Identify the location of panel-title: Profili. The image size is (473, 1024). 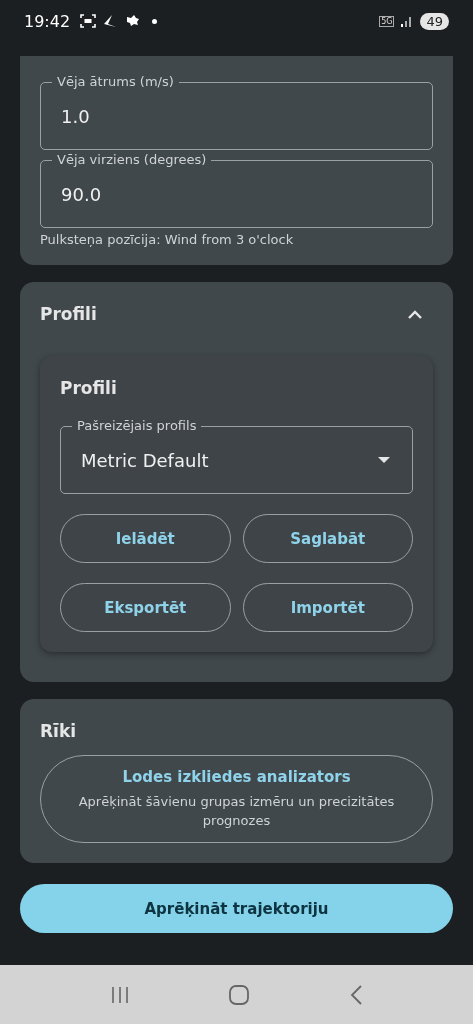
(89, 388).